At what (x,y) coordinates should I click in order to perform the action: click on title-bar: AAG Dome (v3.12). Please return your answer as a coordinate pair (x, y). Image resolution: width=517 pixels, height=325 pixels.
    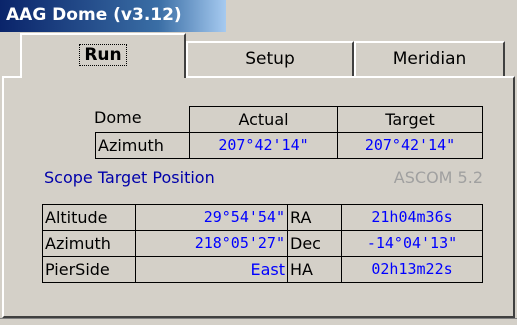
    Looking at the image, I should click on (114, 16).